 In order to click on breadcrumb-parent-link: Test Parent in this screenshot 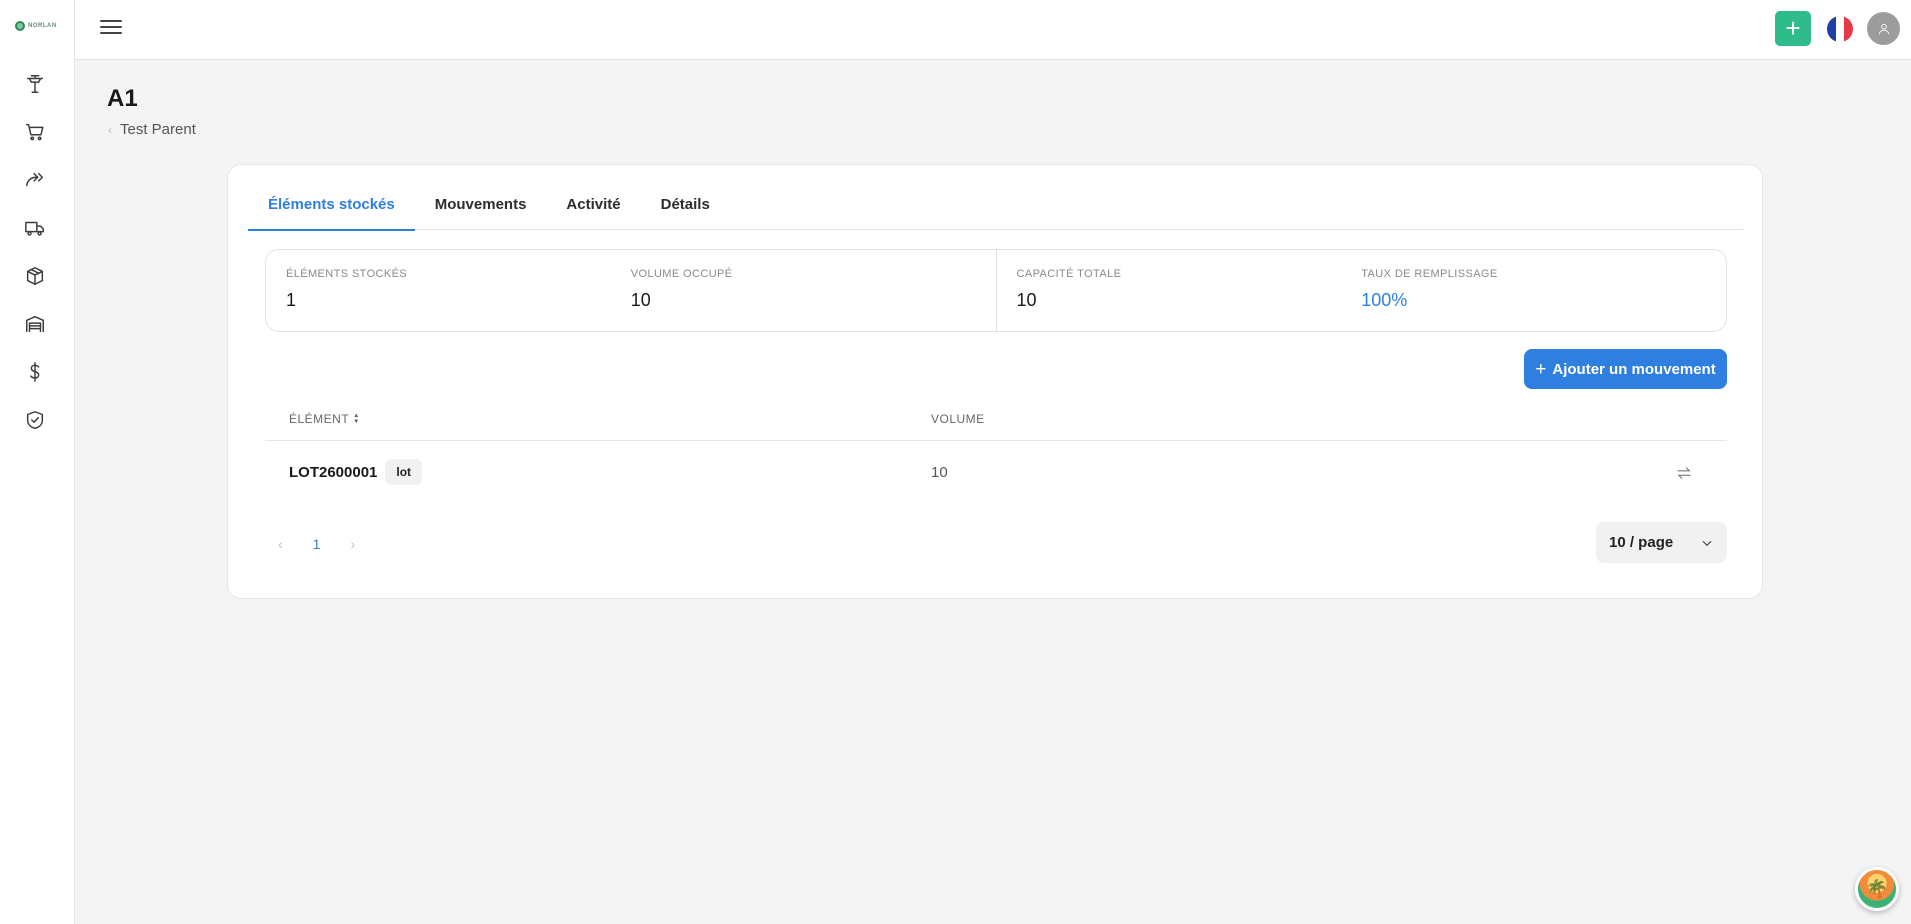, I will do `click(158, 129)`.